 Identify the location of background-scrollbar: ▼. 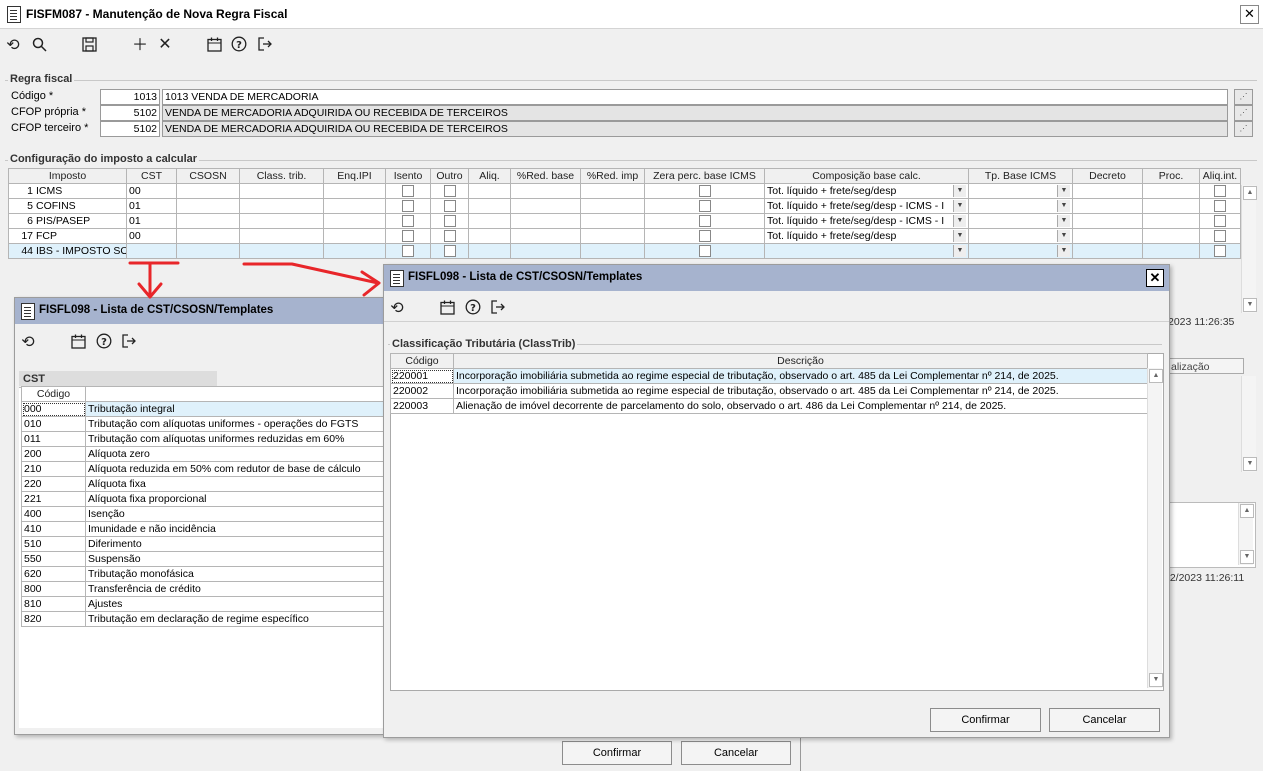
(1249, 424).